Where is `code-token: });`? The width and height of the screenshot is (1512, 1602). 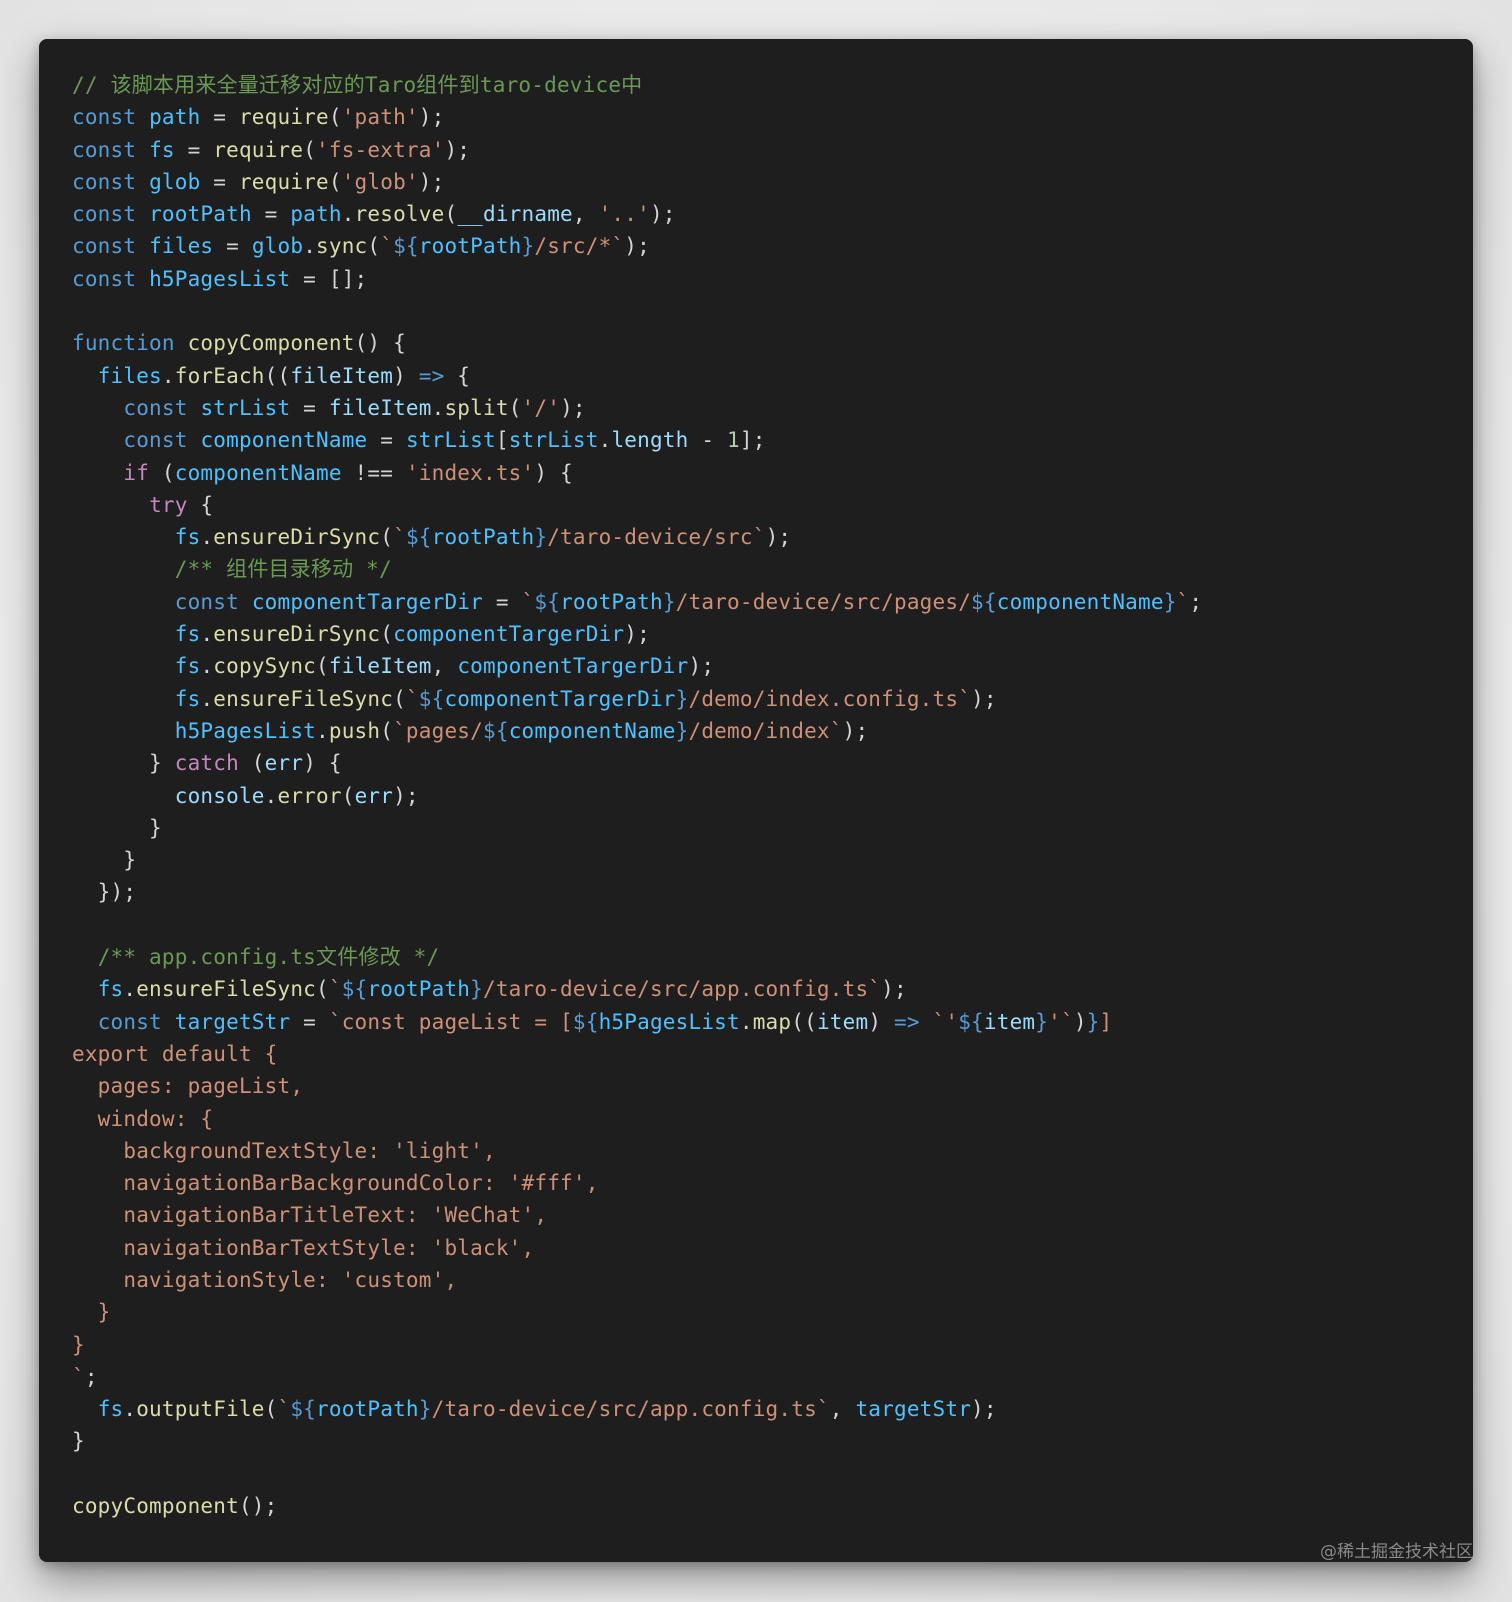
code-token: }); is located at coordinates (104, 892).